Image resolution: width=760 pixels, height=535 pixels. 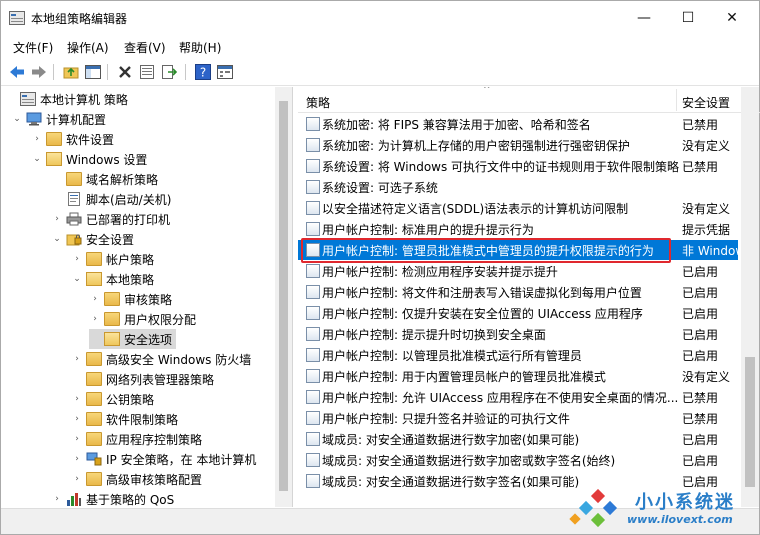 What do you see at coordinates (125, 72) in the screenshot?
I see `delete-icon` at bounding box center [125, 72].